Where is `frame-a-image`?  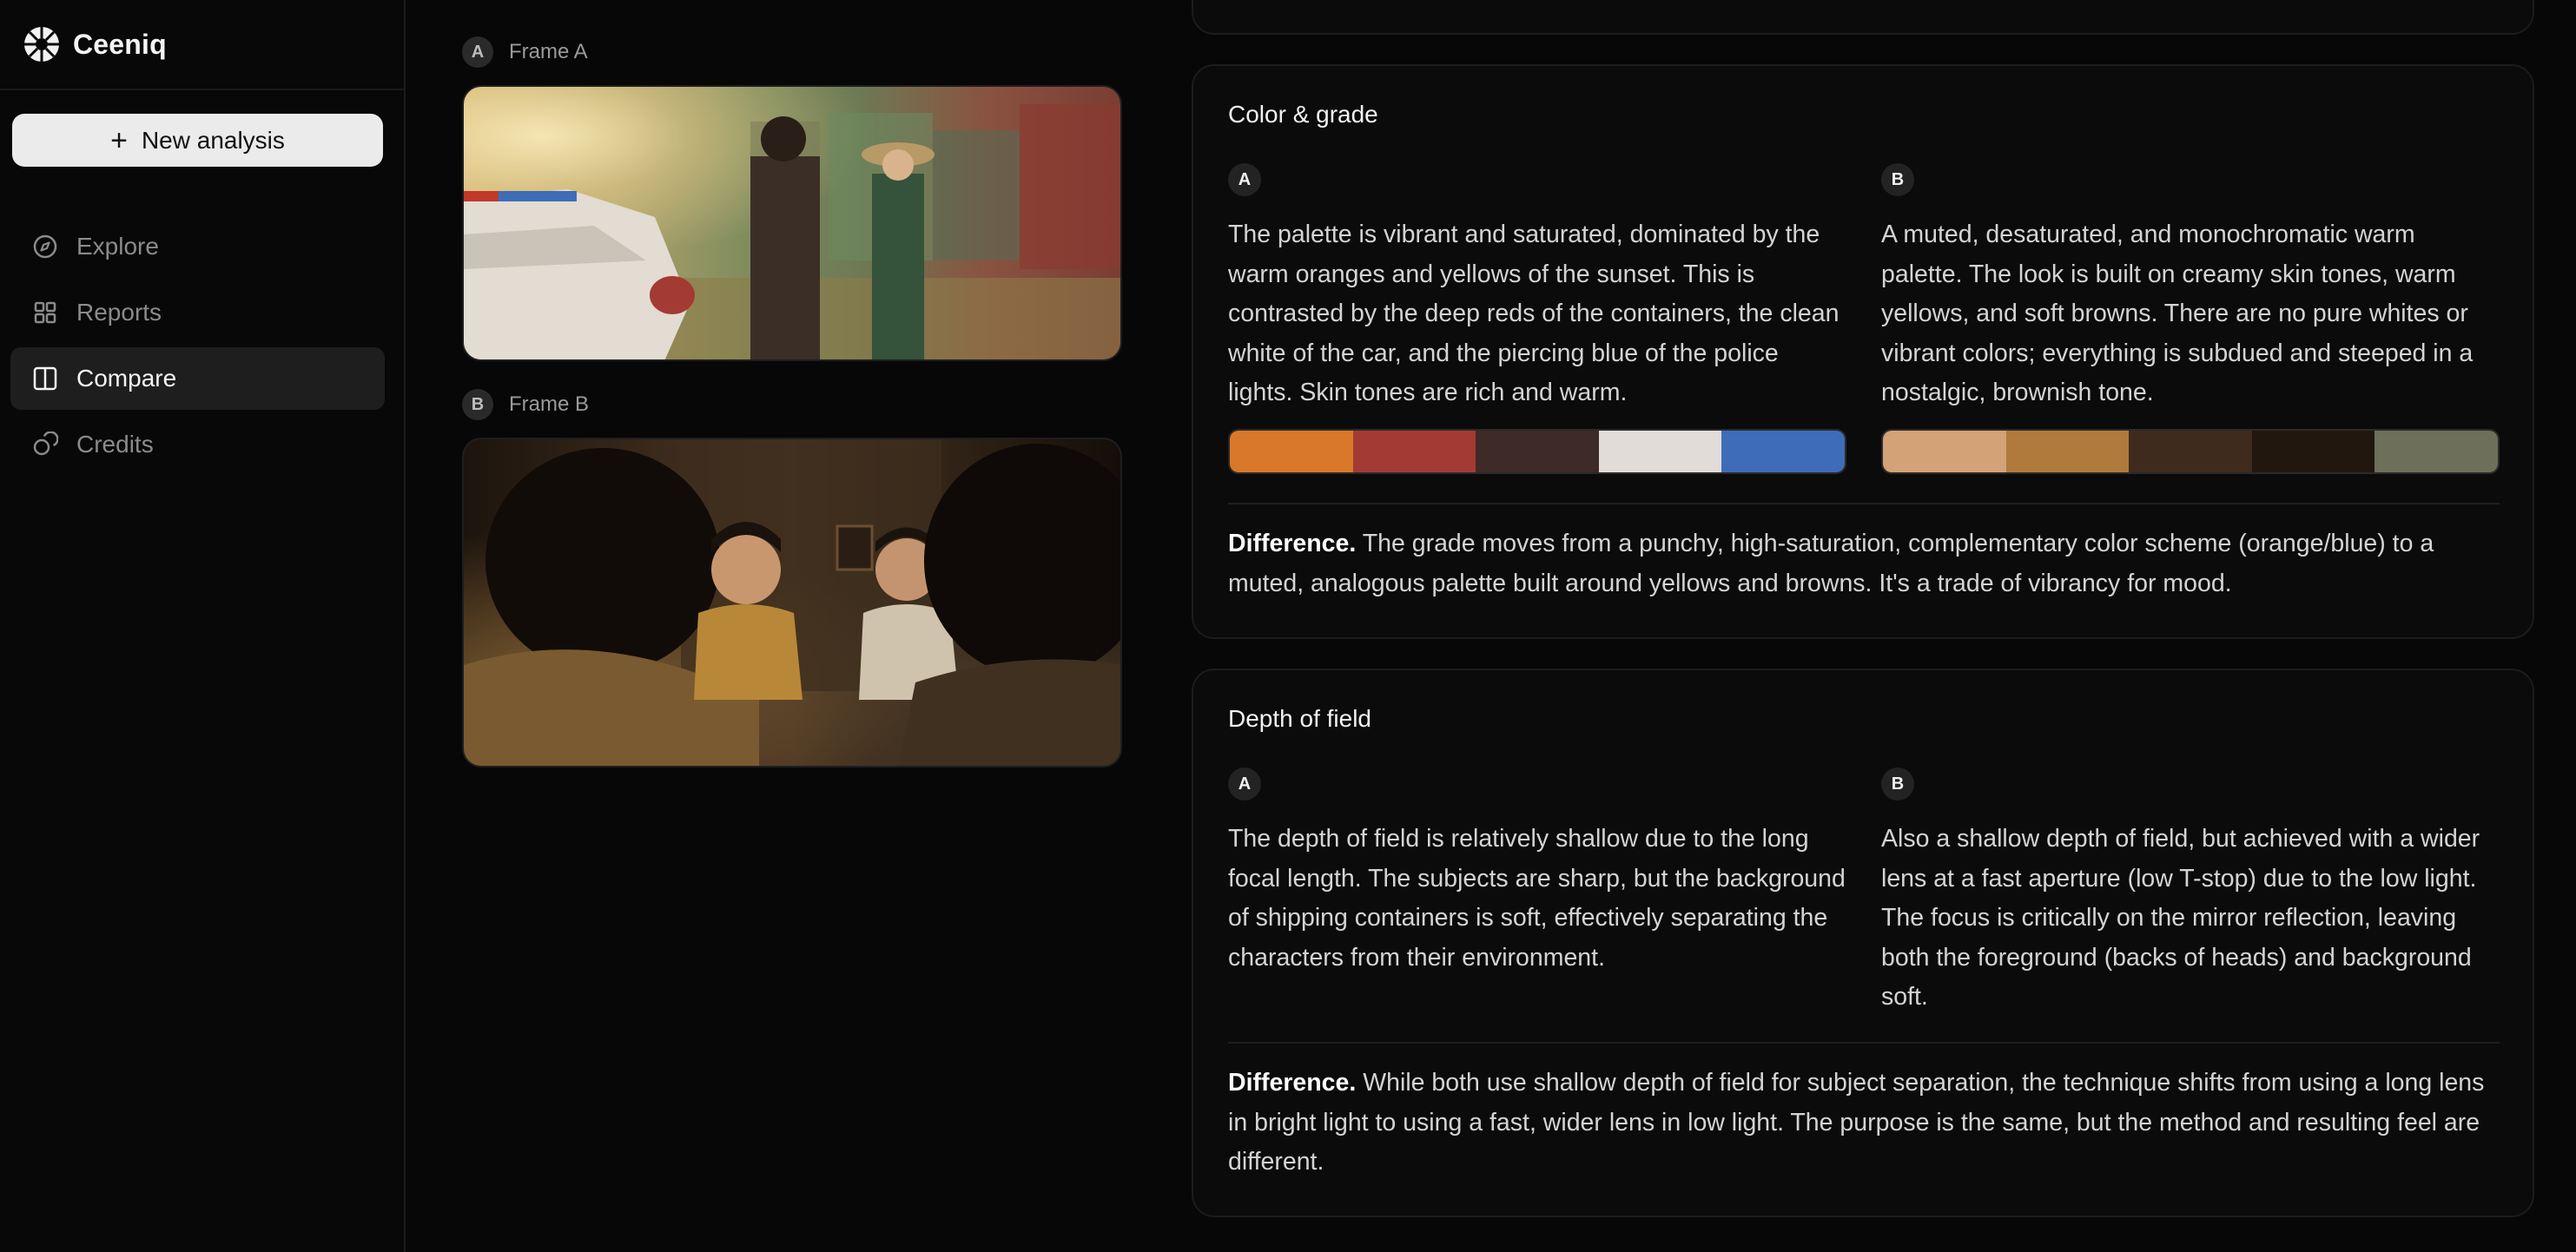 frame-a-image is located at coordinates (792, 223).